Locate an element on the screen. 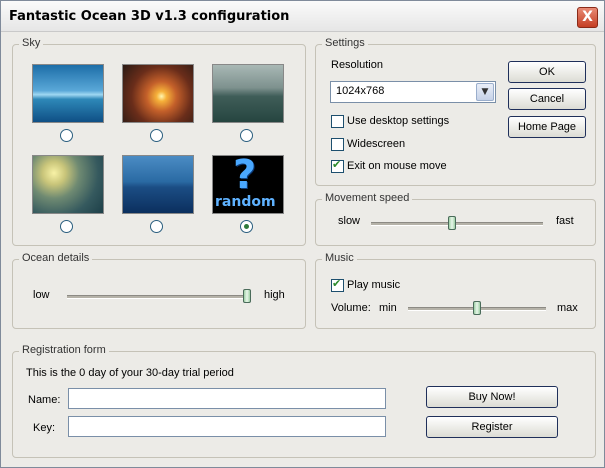 The width and height of the screenshot is (605, 468). ocean-slider is located at coordinates (247, 296).